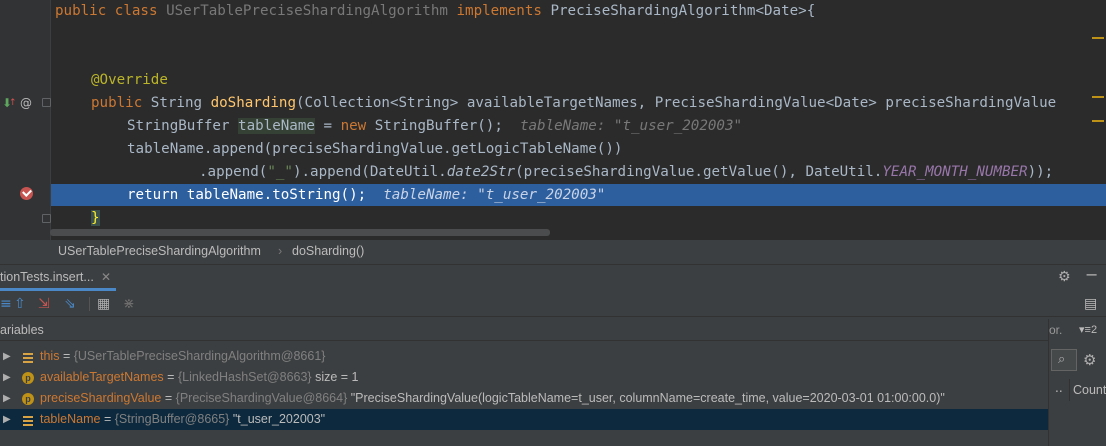 The image size is (1106, 446). What do you see at coordinates (524, 330) in the screenshot?
I see `variables-header: ariables` at bounding box center [524, 330].